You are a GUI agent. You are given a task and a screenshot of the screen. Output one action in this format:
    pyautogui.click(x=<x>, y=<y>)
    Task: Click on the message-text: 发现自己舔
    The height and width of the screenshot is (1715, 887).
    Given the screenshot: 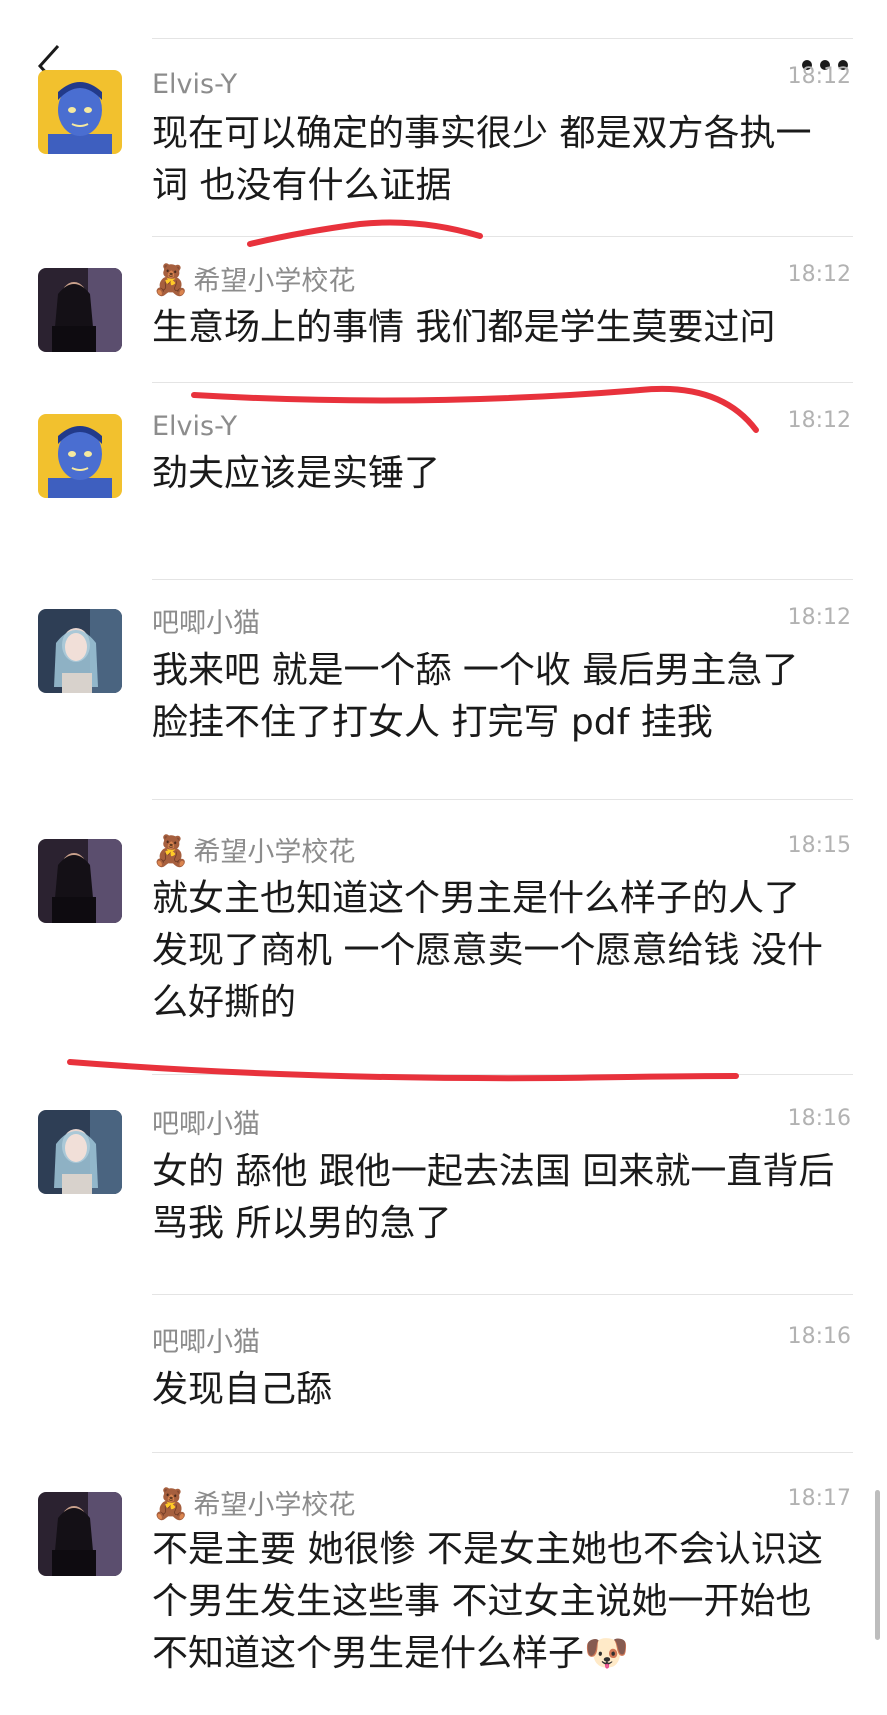 What is the action you would take?
    pyautogui.click(x=242, y=1389)
    